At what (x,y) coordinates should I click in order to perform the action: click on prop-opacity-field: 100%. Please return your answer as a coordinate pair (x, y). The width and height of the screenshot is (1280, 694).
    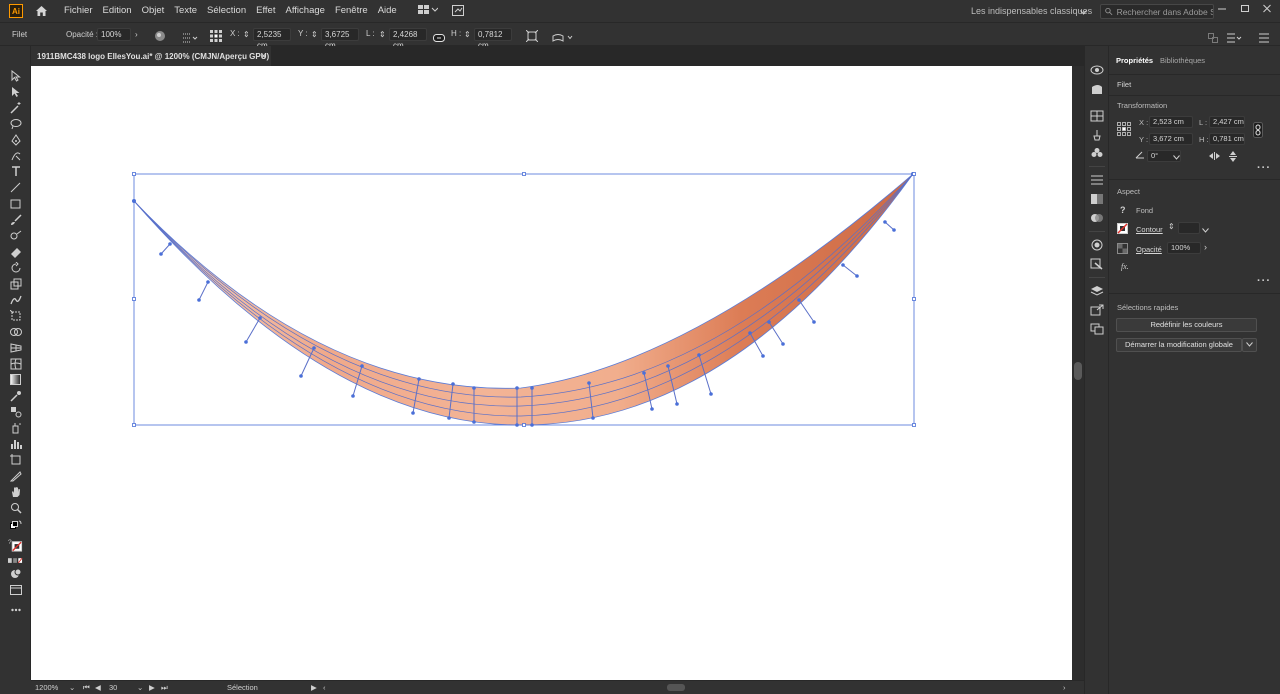
    Looking at the image, I should click on (1184, 248).